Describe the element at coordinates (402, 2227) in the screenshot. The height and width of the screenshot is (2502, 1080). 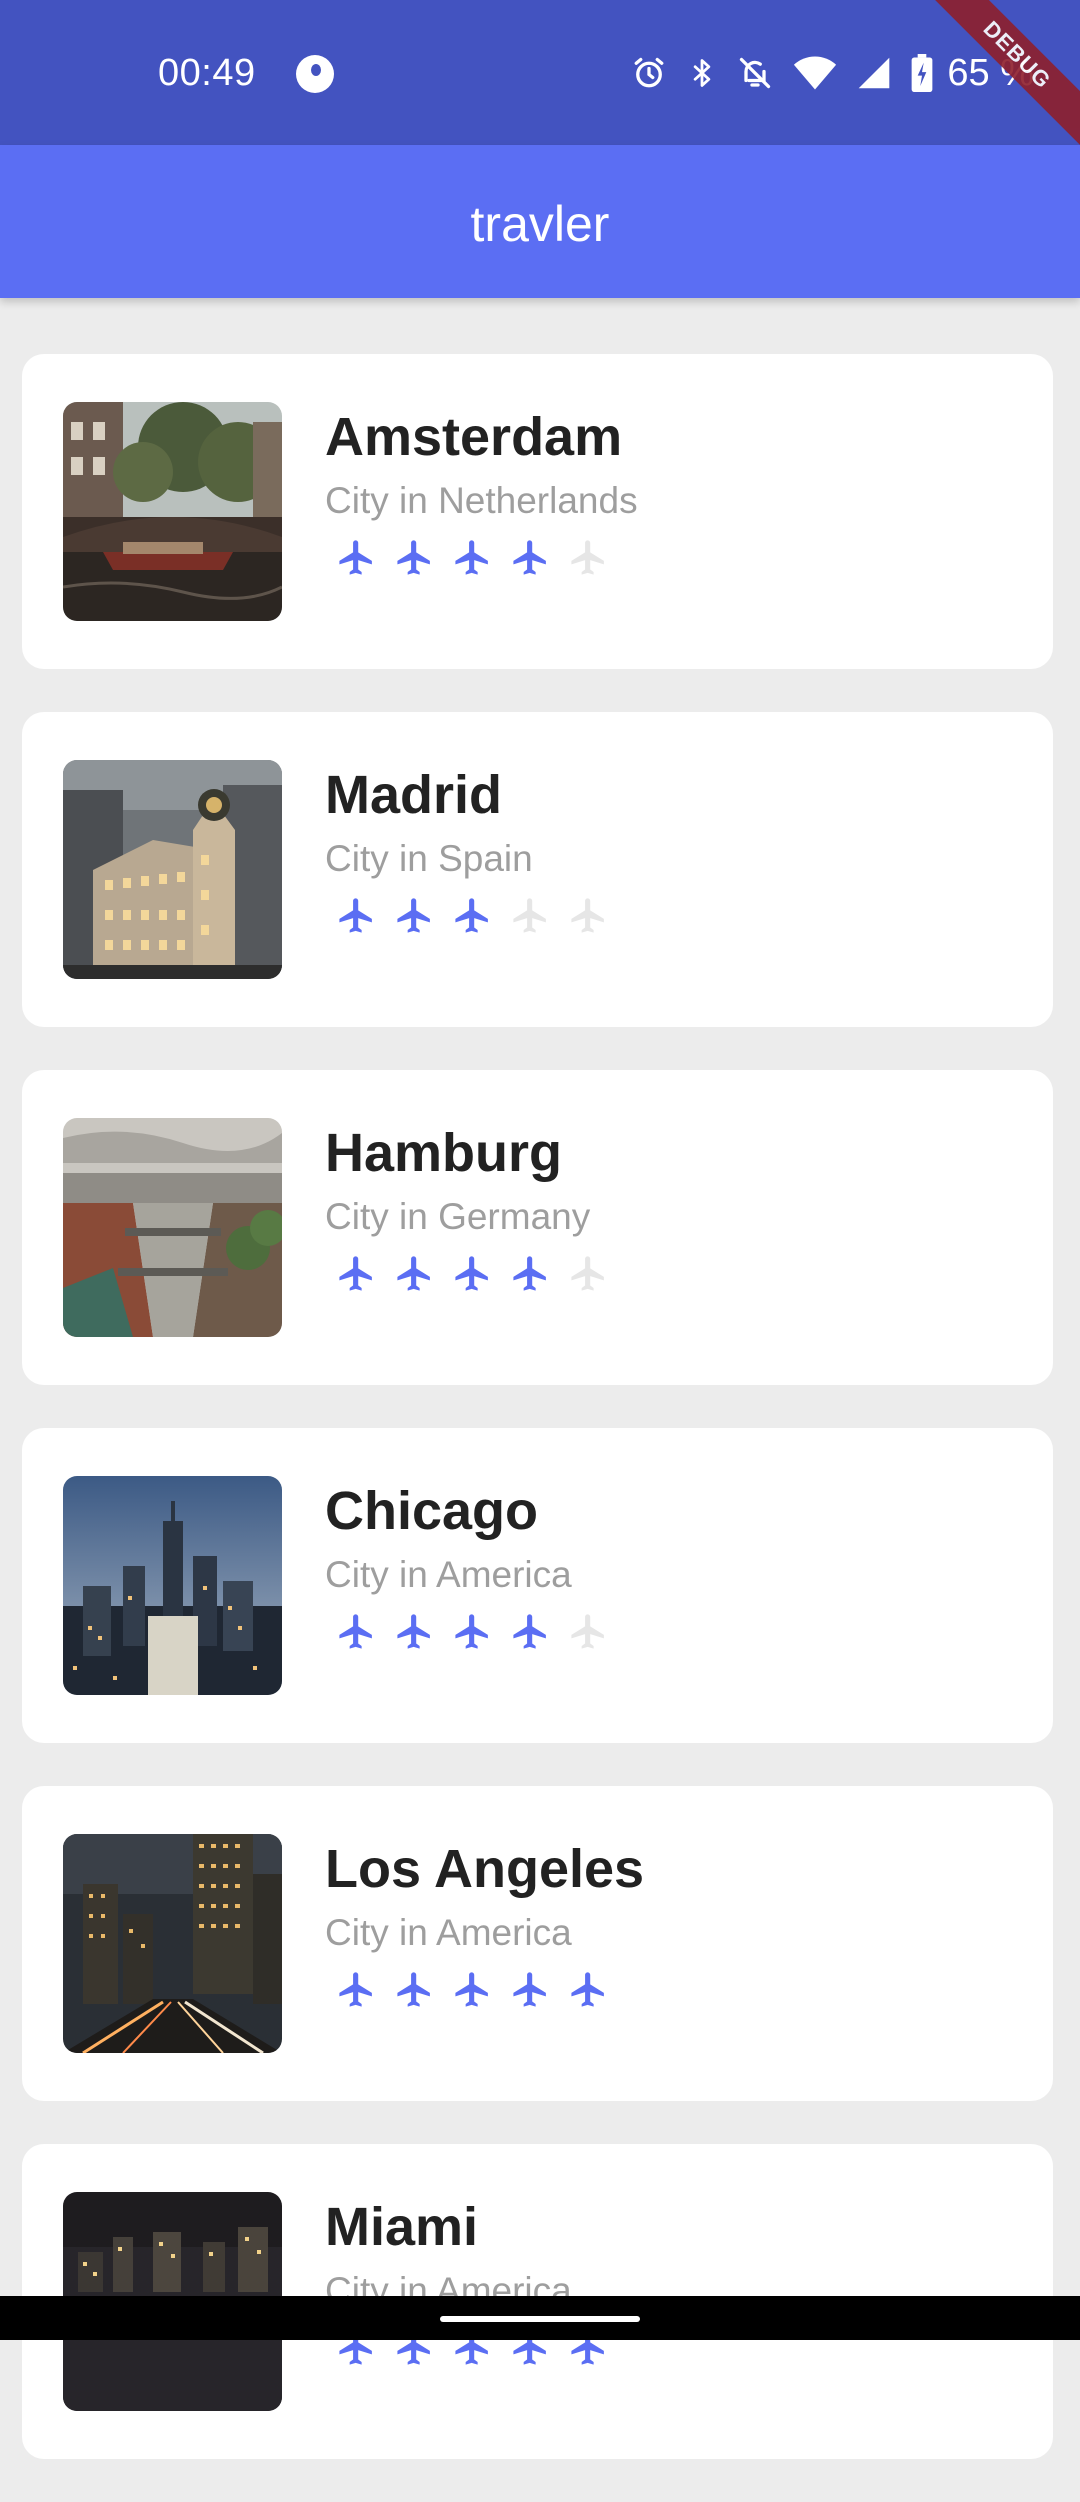
I see `city-name: Miami` at that location.